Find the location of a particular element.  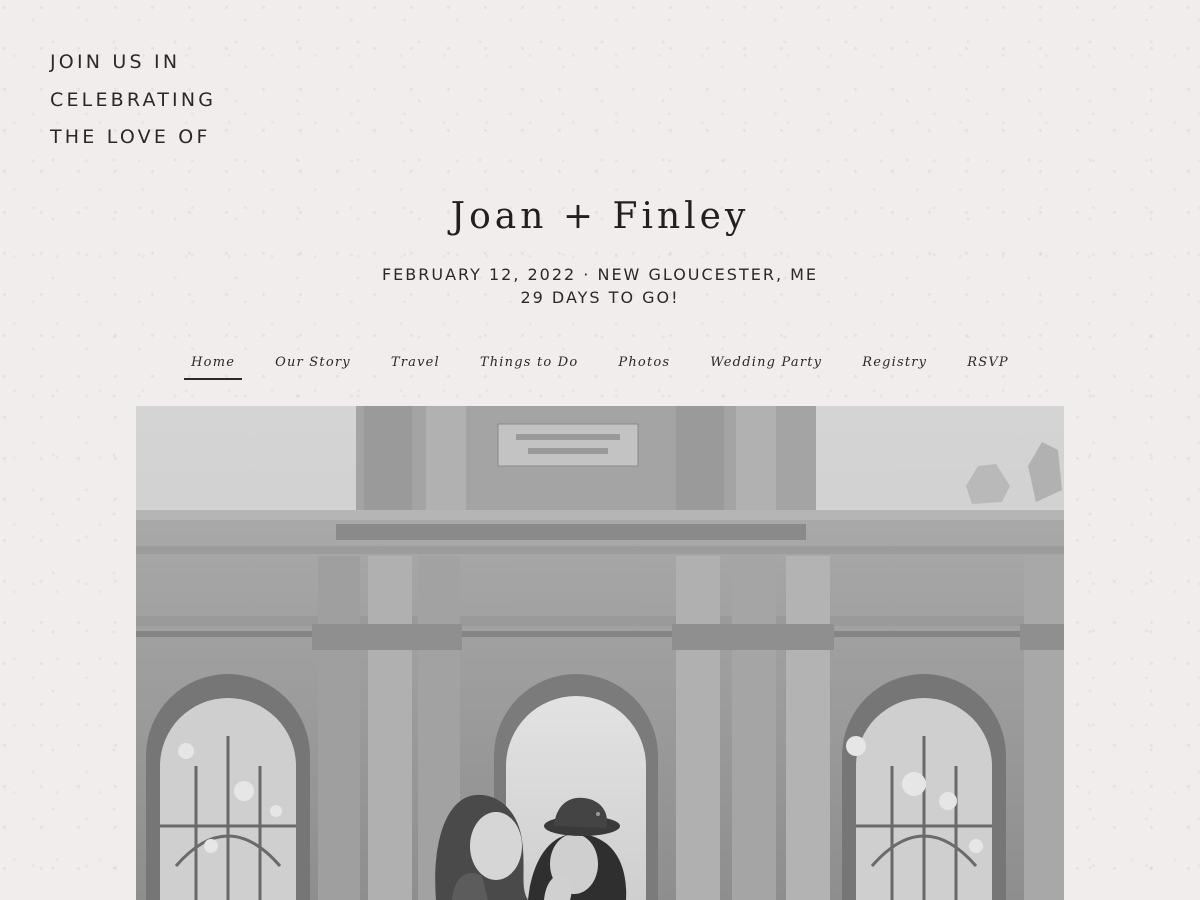

nav-item-wedding-party: Wedding Party is located at coordinates (766, 366).